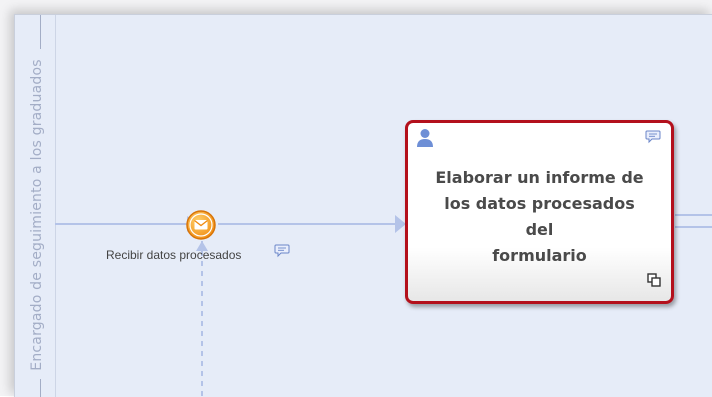 This screenshot has height=397, width=712. Describe the element at coordinates (654, 280) in the screenshot. I see `subprocess-icon` at that location.